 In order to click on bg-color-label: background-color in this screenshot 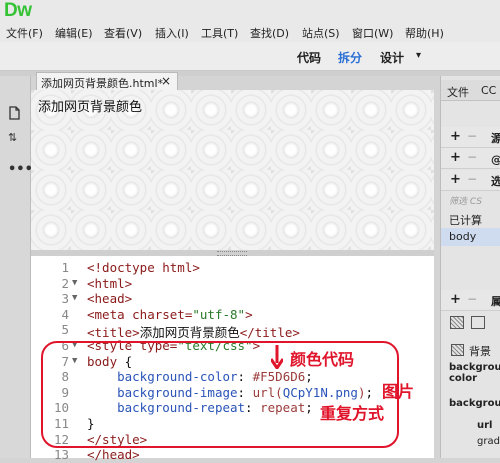, I will do `click(474, 373)`.